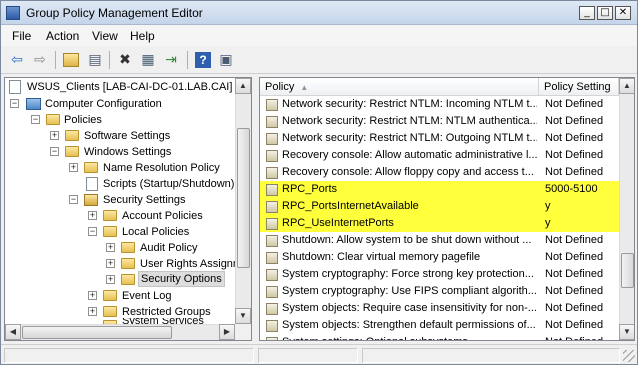 The height and width of the screenshot is (365, 638). Describe the element at coordinates (169, 184) in the screenshot. I see `tree-item-label: Scripts (Startup/Shutdown)` at that location.